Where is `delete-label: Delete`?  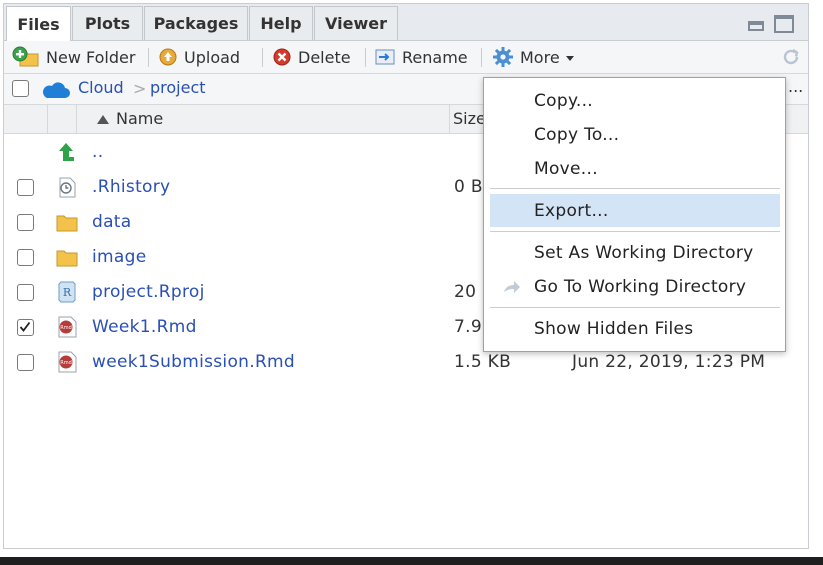 delete-label: Delete is located at coordinates (324, 57).